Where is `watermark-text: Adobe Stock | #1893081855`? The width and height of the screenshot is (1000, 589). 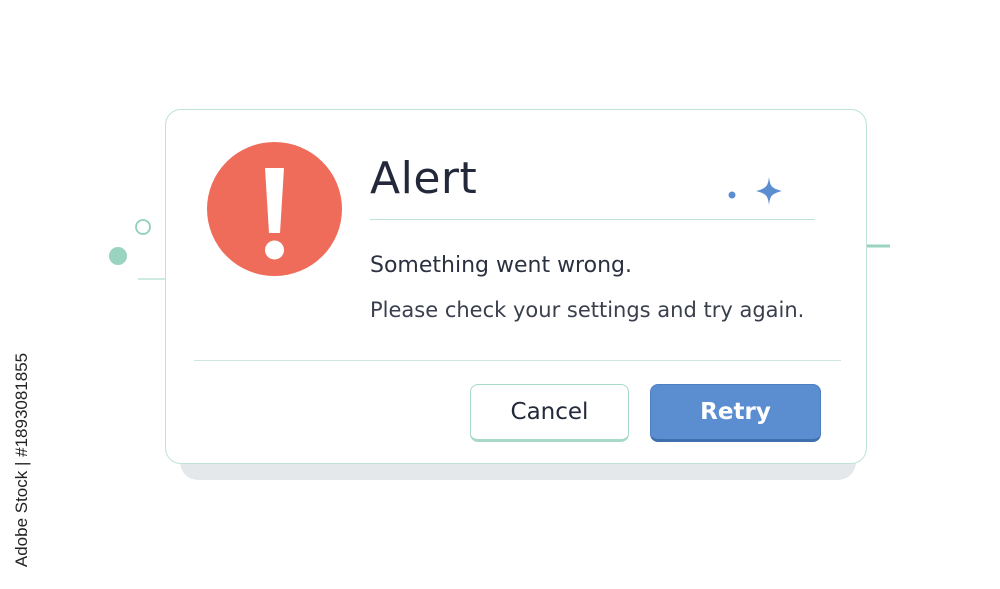
watermark-text: Adobe Stock | #1893081855 is located at coordinates (21, 460).